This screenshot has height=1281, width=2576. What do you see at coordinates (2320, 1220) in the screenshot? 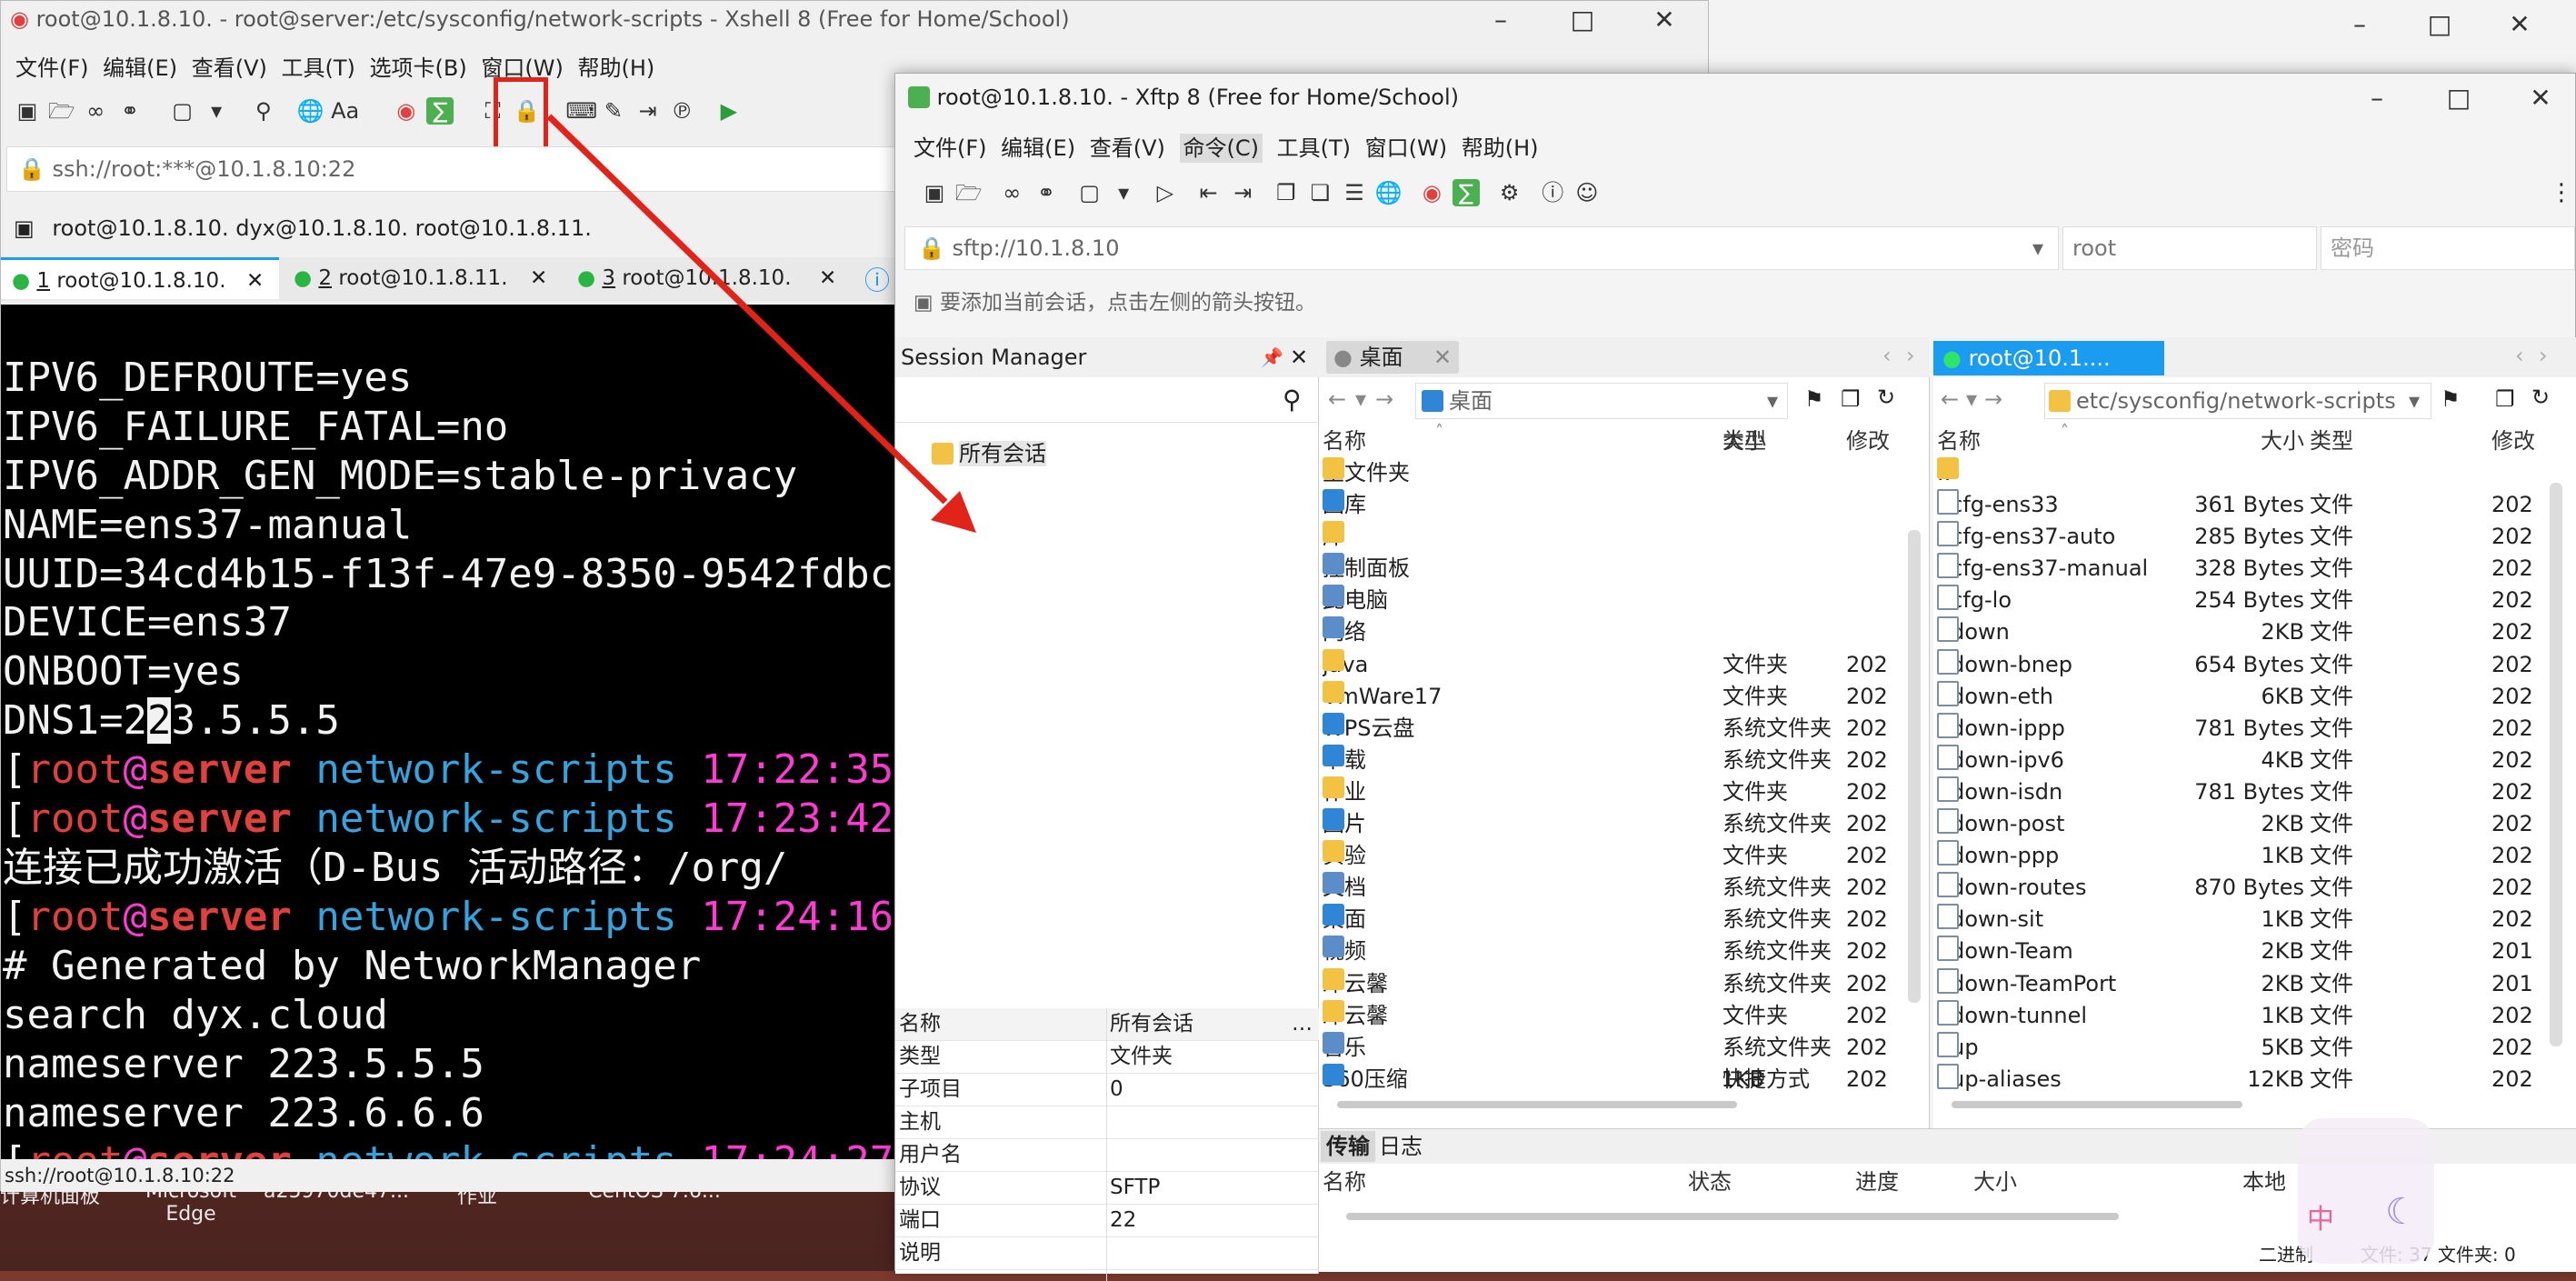
I see `sticker-text-icon: 中` at bounding box center [2320, 1220].